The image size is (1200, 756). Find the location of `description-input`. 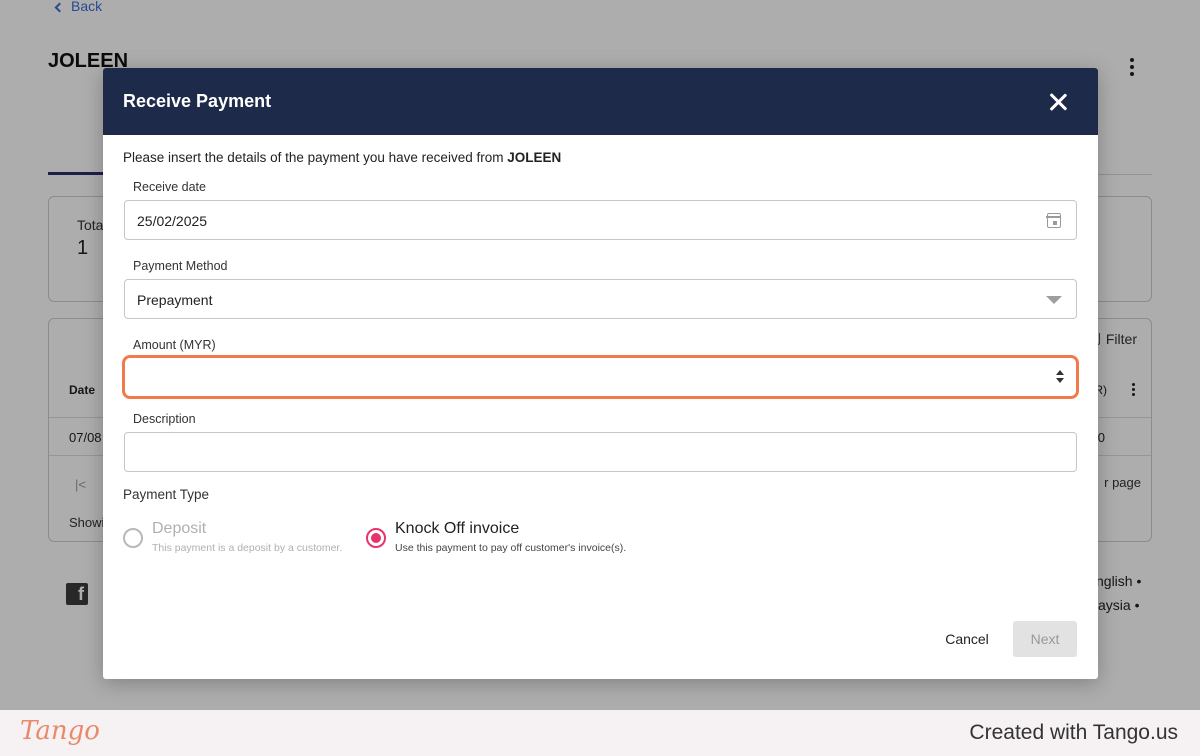

description-input is located at coordinates (600, 452).